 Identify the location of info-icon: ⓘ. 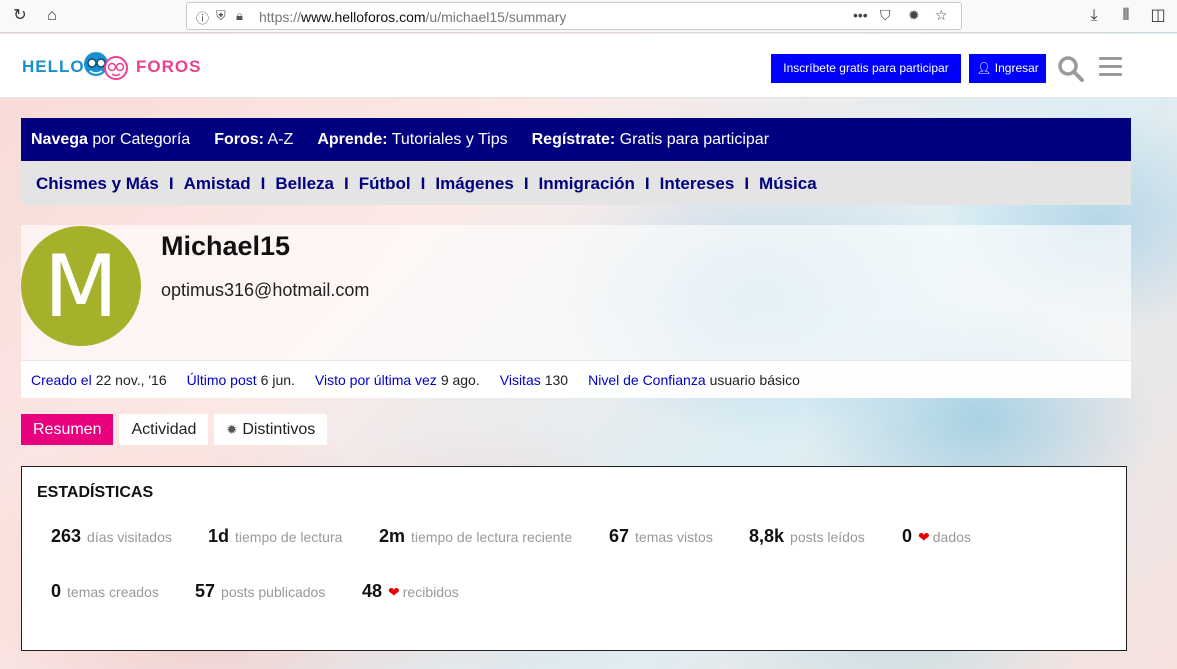
(202, 17).